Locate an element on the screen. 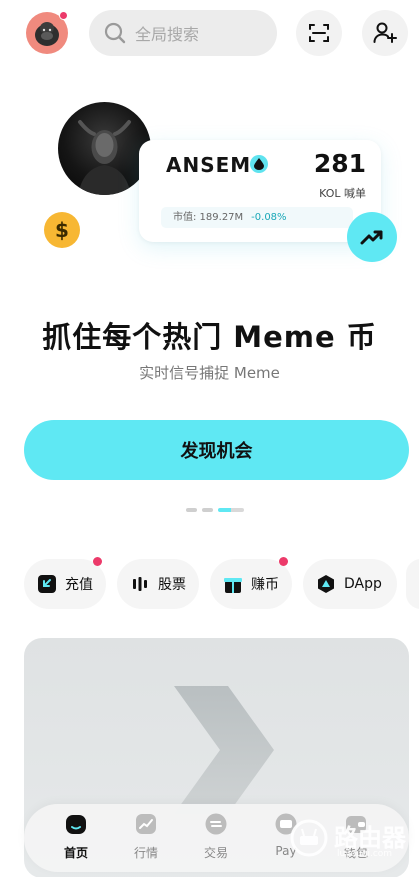  shortcut-label: 股票 is located at coordinates (172, 585).